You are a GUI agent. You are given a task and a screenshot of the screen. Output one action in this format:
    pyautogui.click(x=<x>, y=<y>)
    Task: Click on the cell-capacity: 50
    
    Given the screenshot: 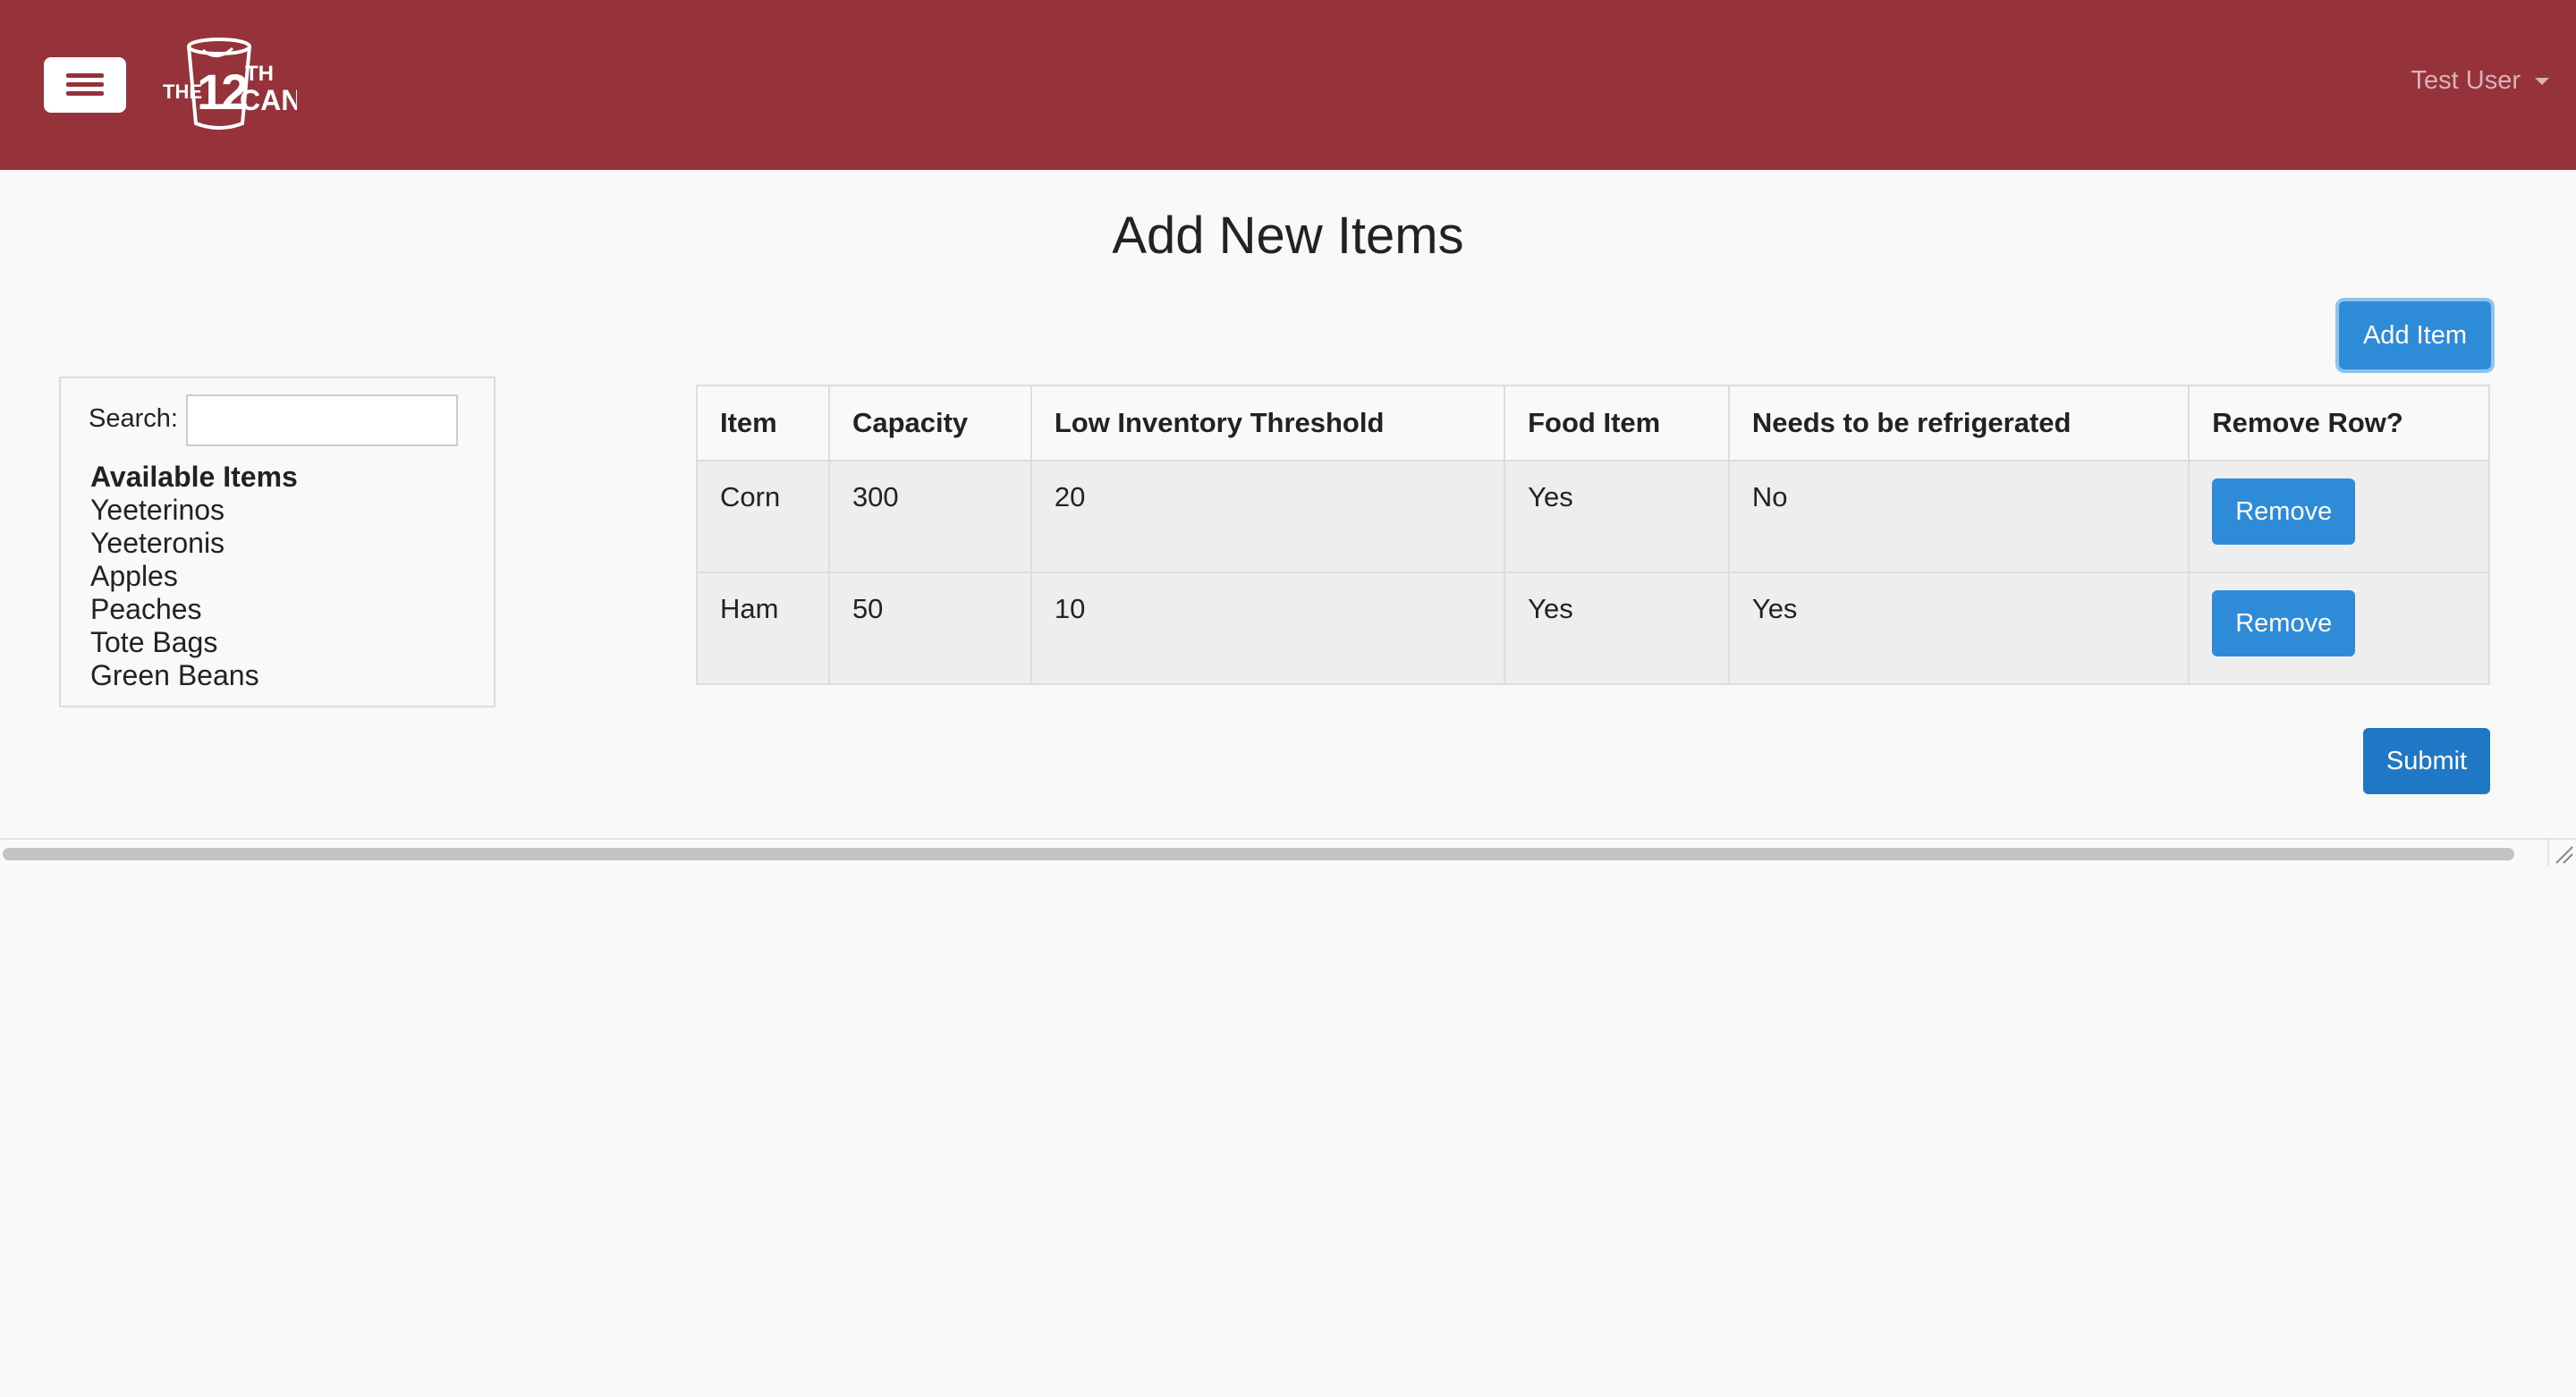 What is the action you would take?
    pyautogui.click(x=929, y=629)
    